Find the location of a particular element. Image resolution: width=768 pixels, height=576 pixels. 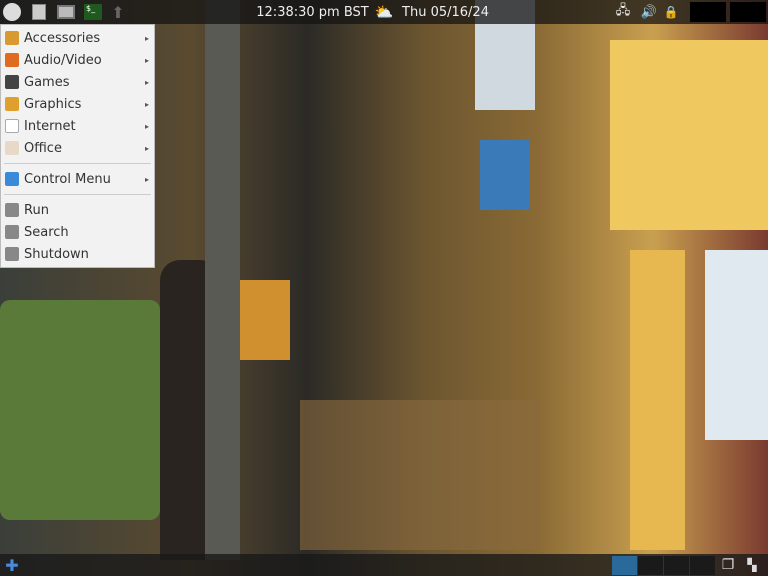

up-arrow-launcher: ⬆ is located at coordinates (118, 12).